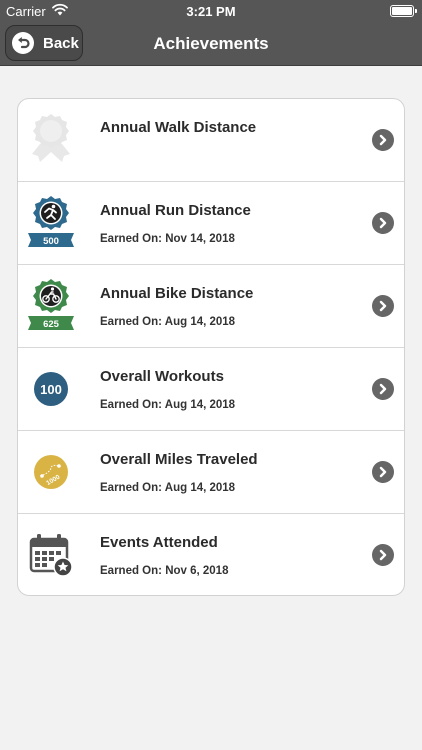  Describe the element at coordinates (403, 11) in the screenshot. I see `battery-icon` at that location.